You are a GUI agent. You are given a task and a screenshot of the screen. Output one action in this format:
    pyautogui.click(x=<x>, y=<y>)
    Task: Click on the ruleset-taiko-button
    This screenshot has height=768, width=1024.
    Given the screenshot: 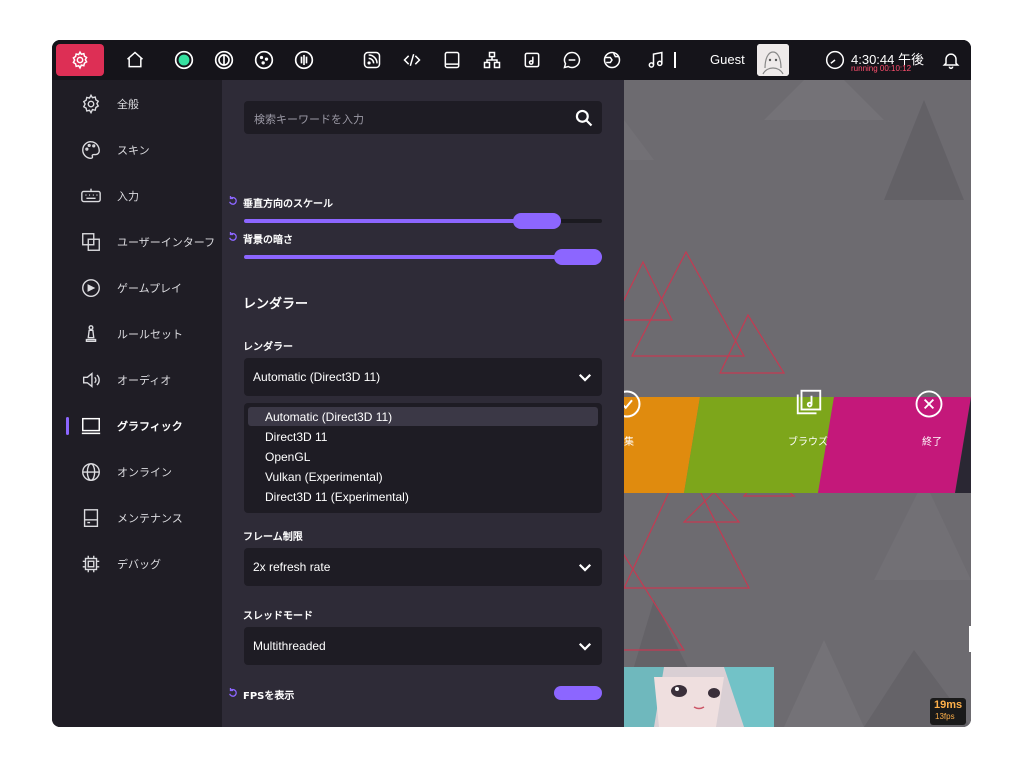 What is the action you would take?
    pyautogui.click(x=224, y=60)
    